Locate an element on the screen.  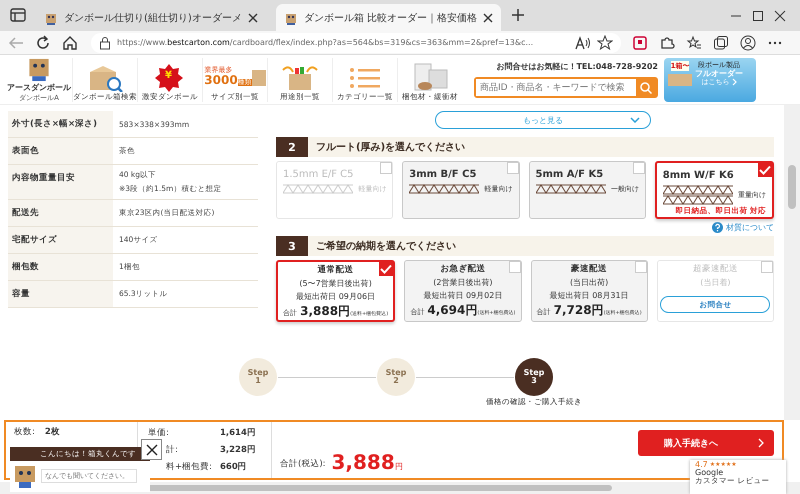
delivery-timing: (2営業日後出荷) is located at coordinates (463, 282).